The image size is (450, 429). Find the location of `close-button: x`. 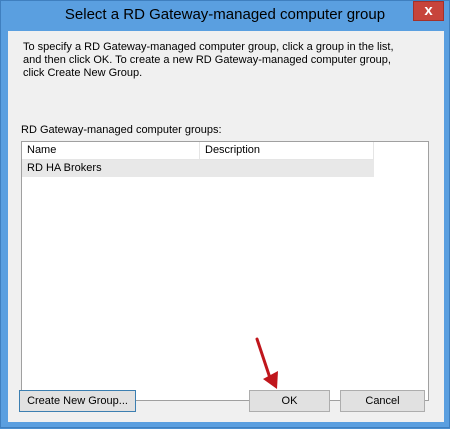

close-button: x is located at coordinates (428, 11).